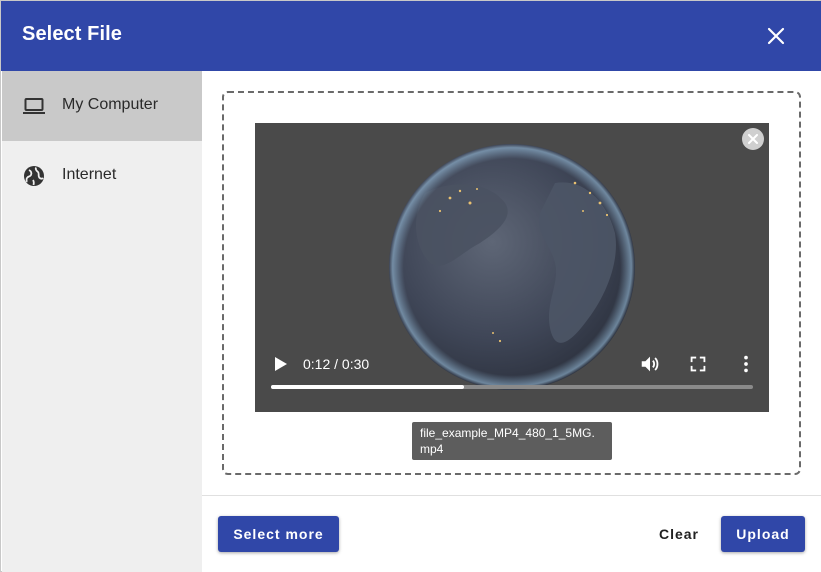  What do you see at coordinates (511, 533) in the screenshot?
I see `dialog-footer: Select more Clear Upload` at bounding box center [511, 533].